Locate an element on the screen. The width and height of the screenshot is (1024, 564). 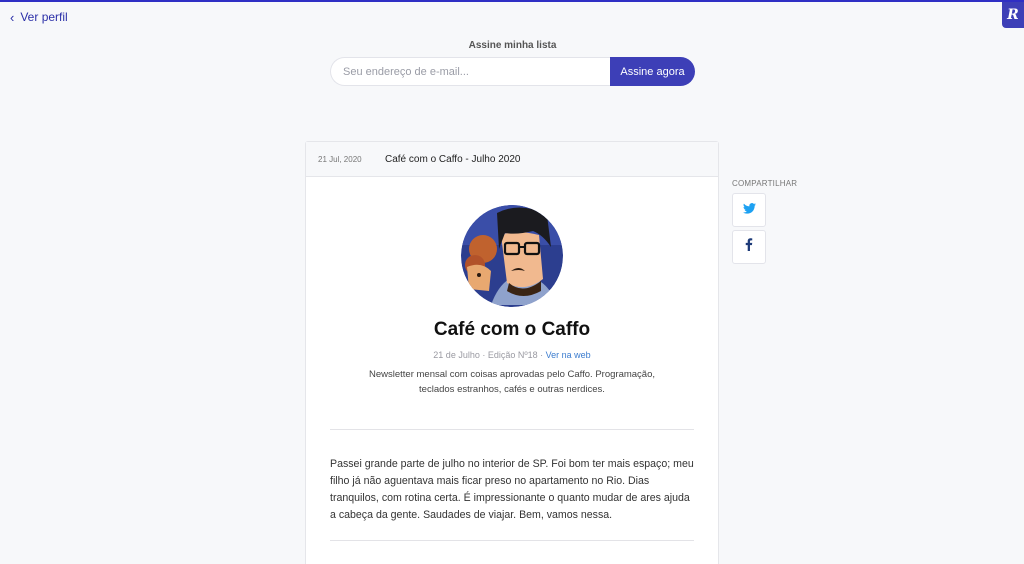
share-panel: COMPARTILHAR is located at coordinates (764, 223).